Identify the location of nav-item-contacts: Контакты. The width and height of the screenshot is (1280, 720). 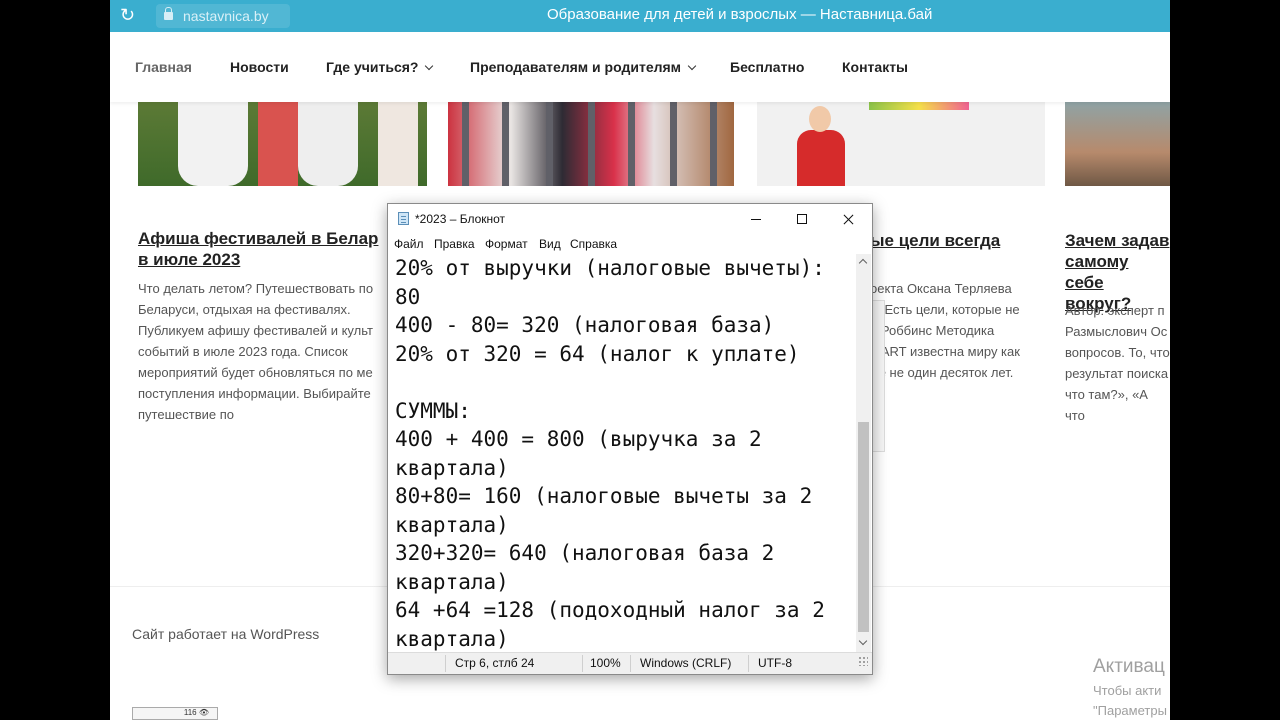
(875, 67).